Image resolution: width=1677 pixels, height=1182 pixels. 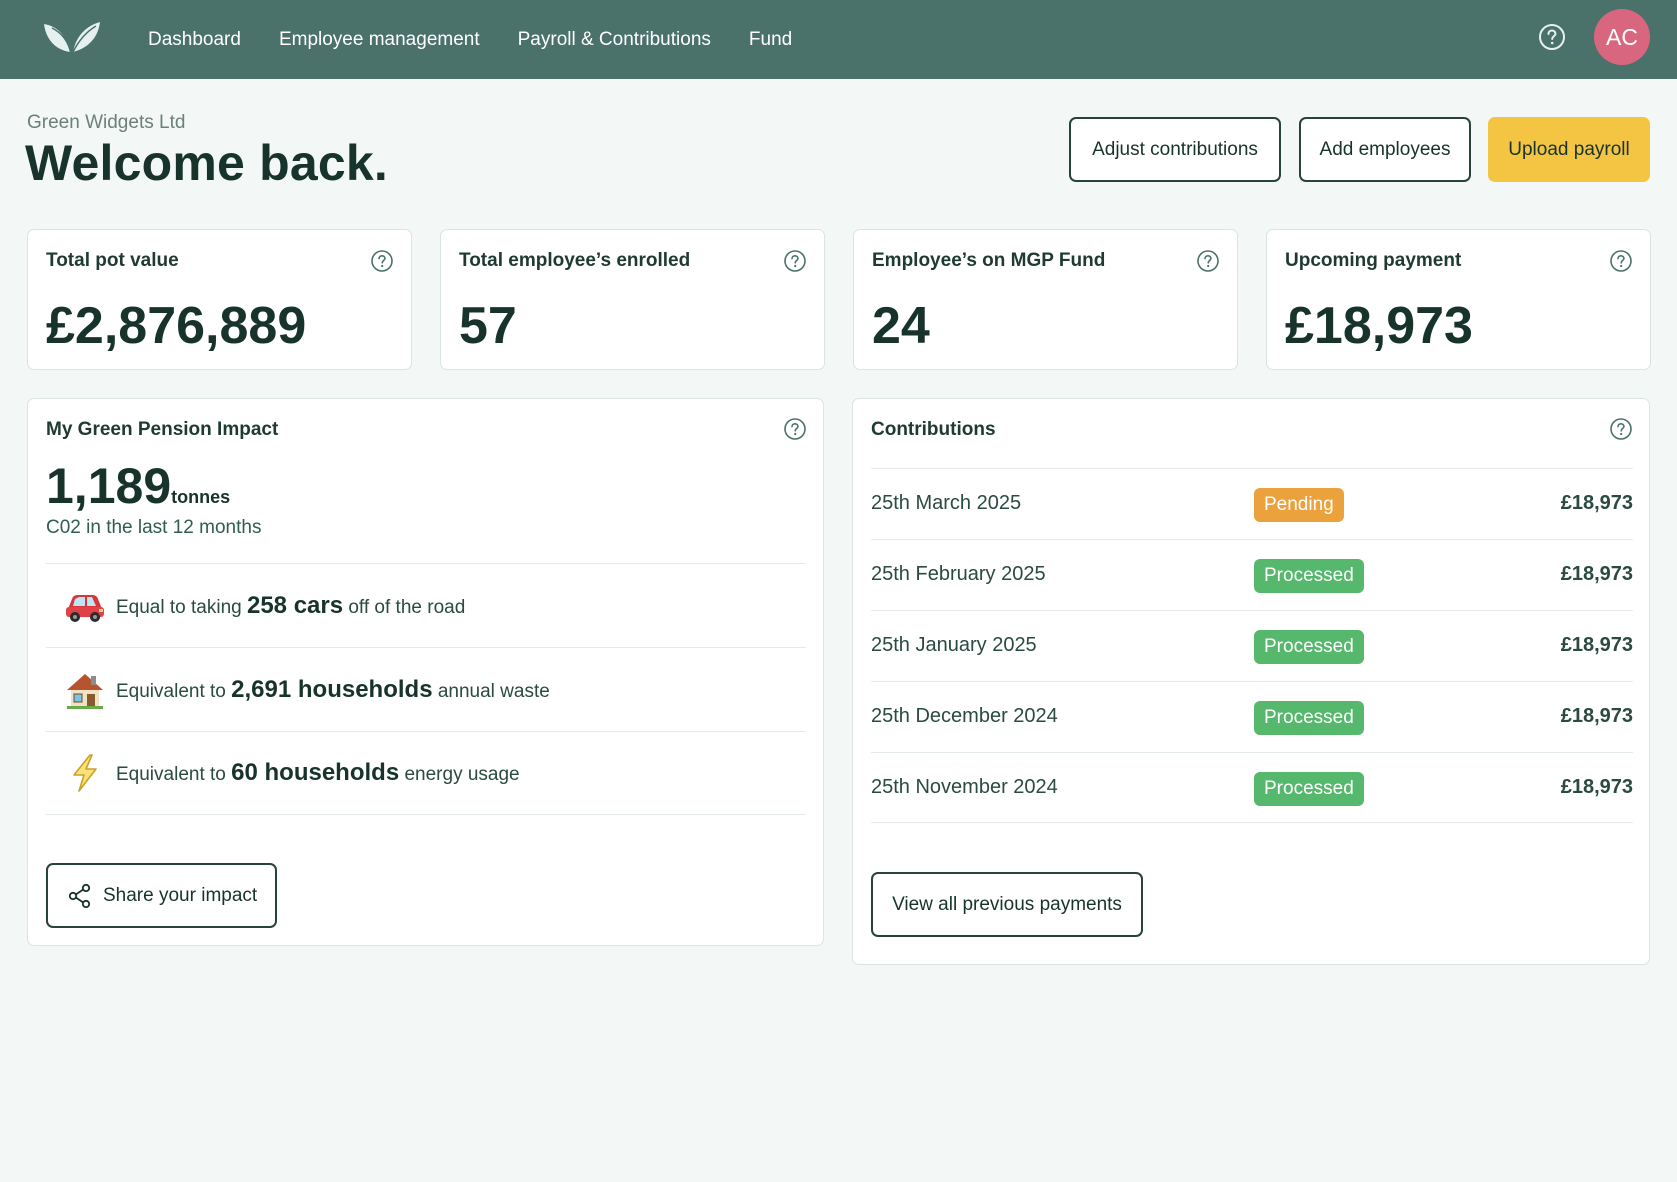 I want to click on impact-row-text: Equivalent to 60 households energy usage, so click(x=318, y=773).